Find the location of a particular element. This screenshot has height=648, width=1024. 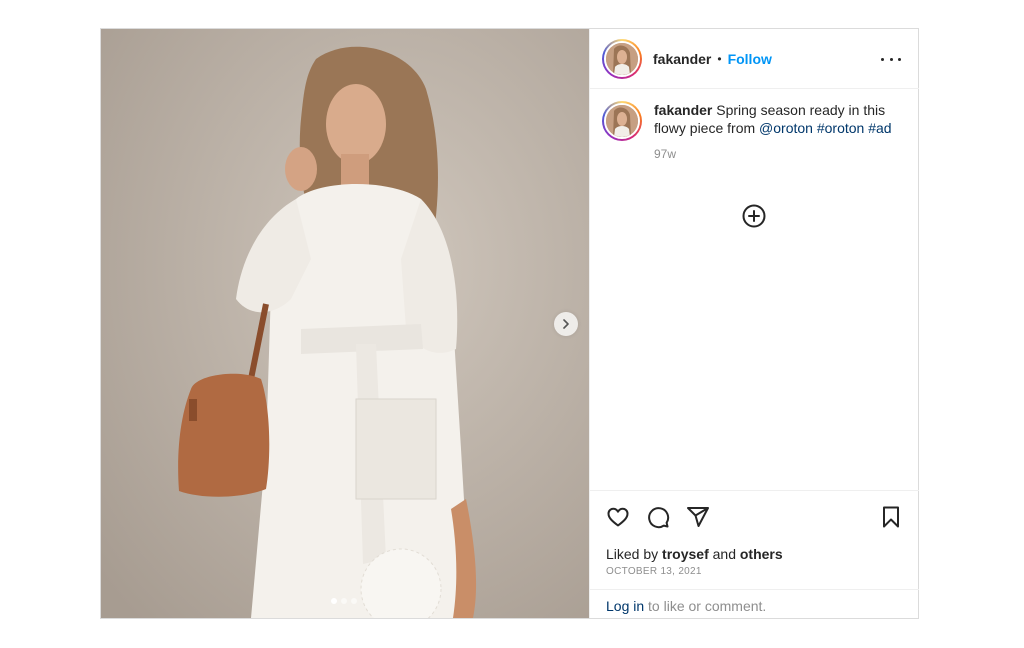

avatar is located at coordinates (622, 58).